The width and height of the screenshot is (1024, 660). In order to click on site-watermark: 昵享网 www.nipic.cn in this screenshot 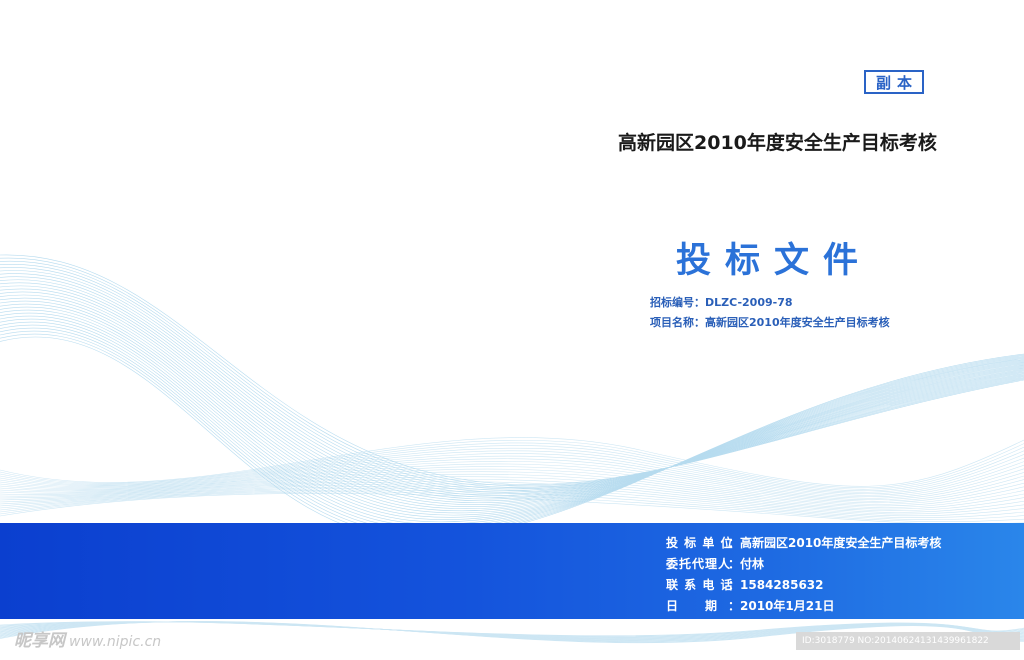, I will do `click(87, 638)`.